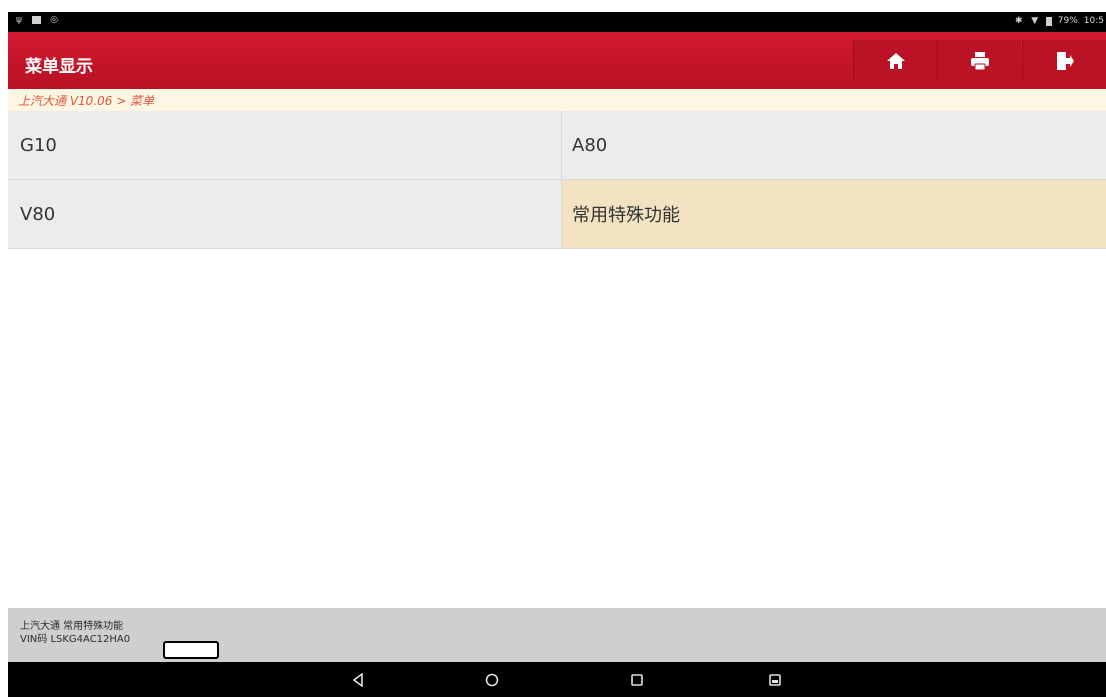 The image size is (1106, 697). I want to click on nav-recents-button, so click(637, 680).